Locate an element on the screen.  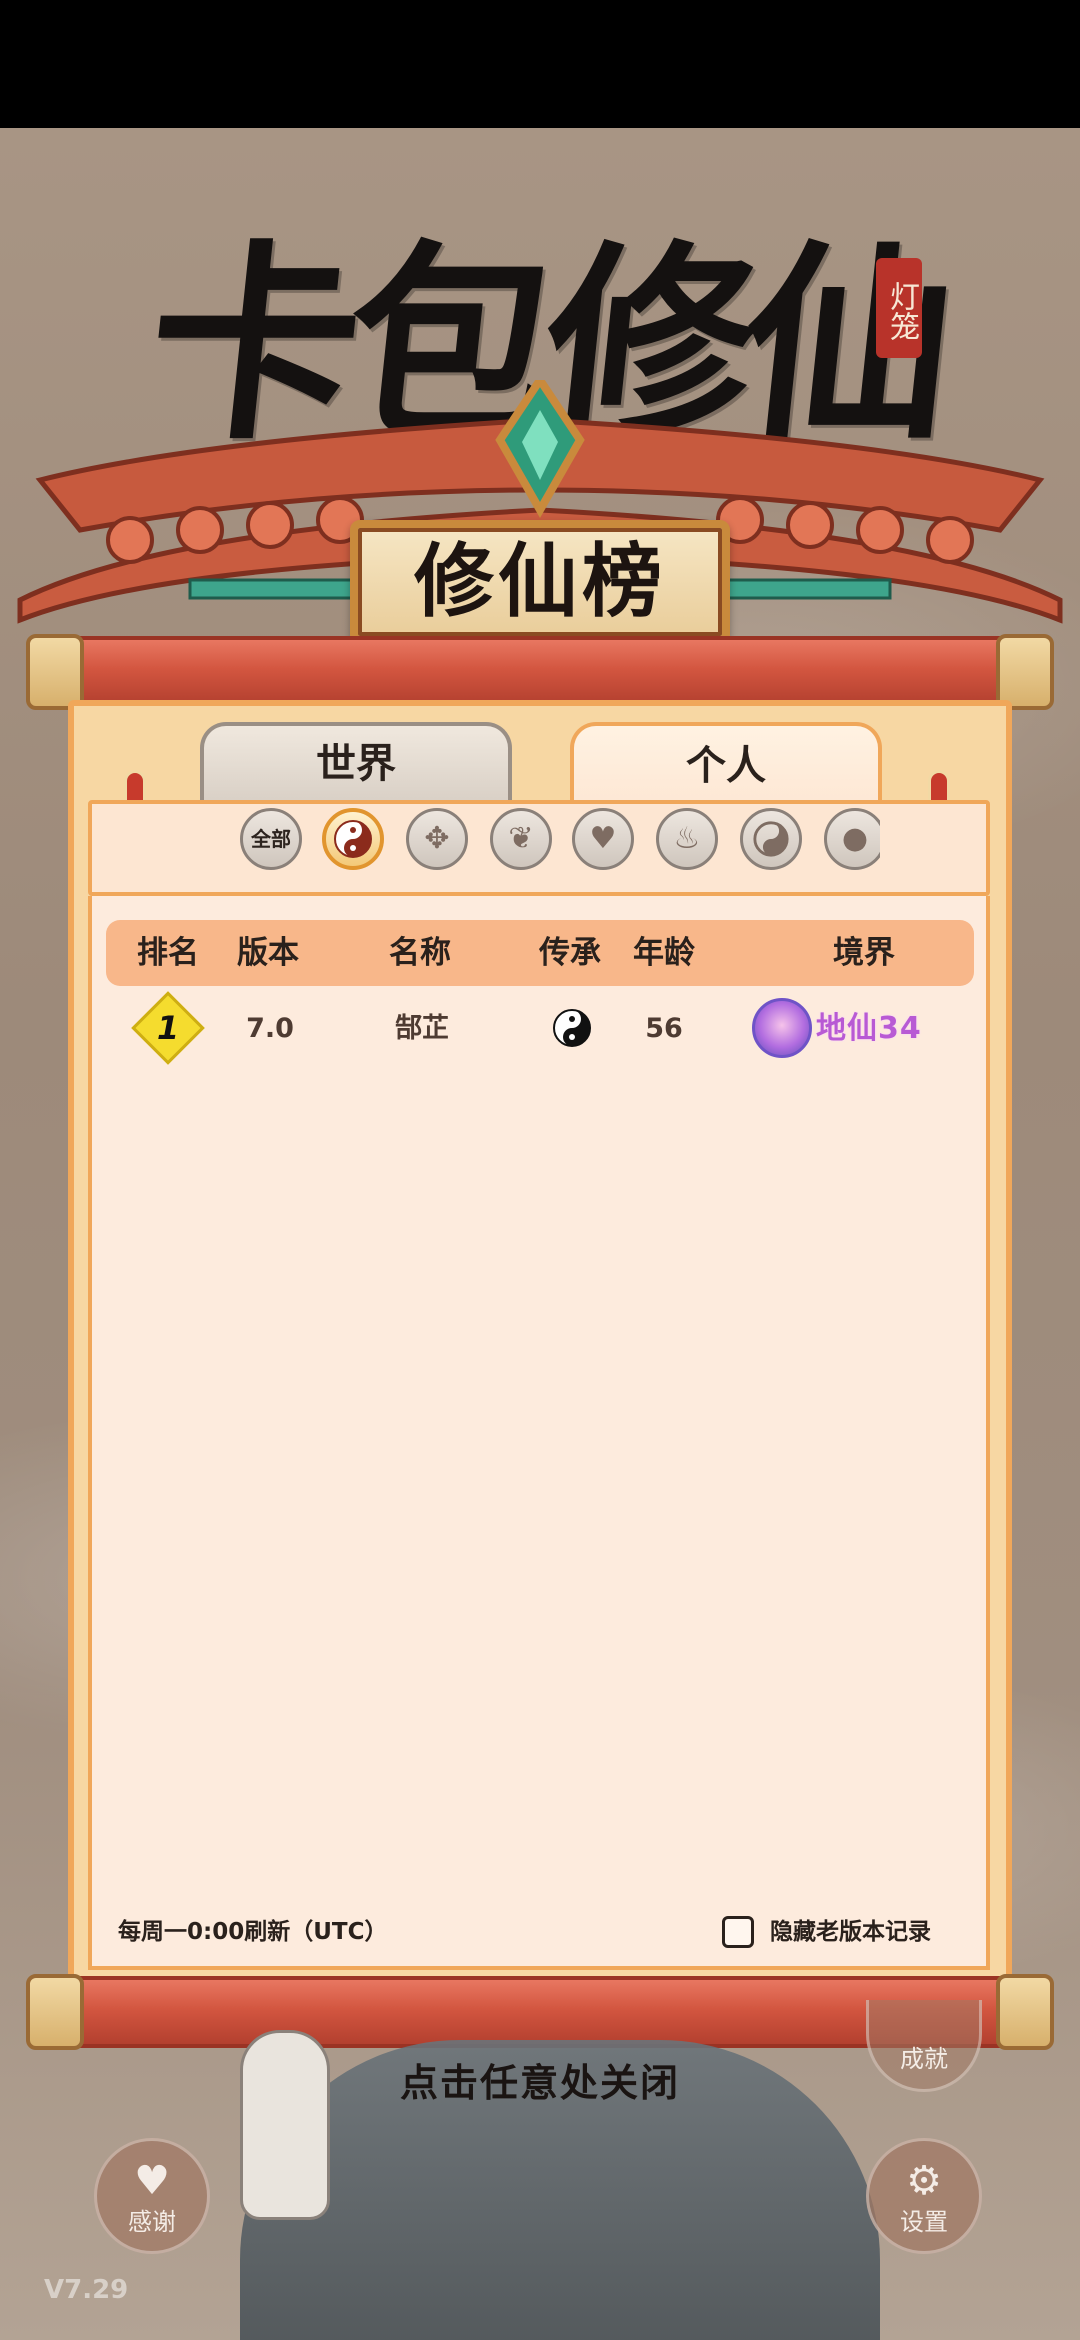
spiral-yin-yang-icon is located at coordinates (771, 839).